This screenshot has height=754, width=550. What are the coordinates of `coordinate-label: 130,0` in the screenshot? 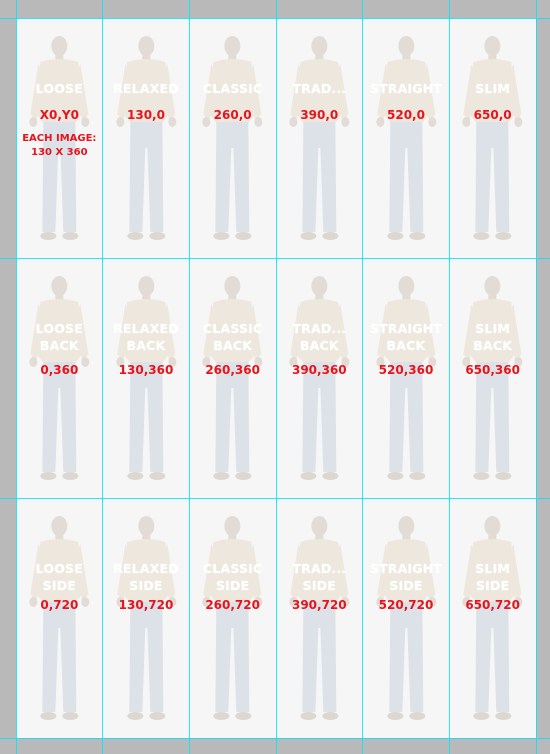 It's located at (146, 115).